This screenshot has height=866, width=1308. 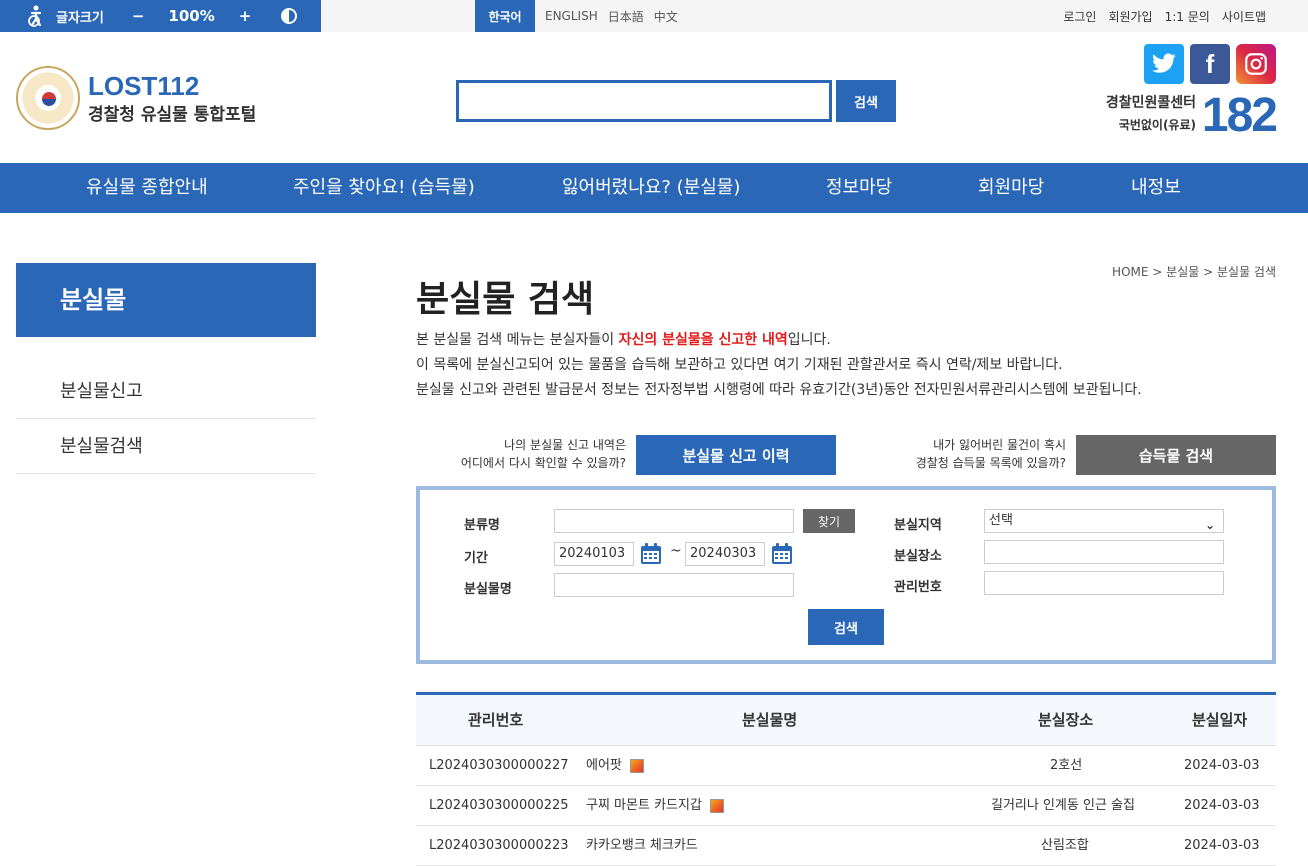 I want to click on nav-item-lost-items: 잃어버렸나요? (분실물), so click(x=651, y=188).